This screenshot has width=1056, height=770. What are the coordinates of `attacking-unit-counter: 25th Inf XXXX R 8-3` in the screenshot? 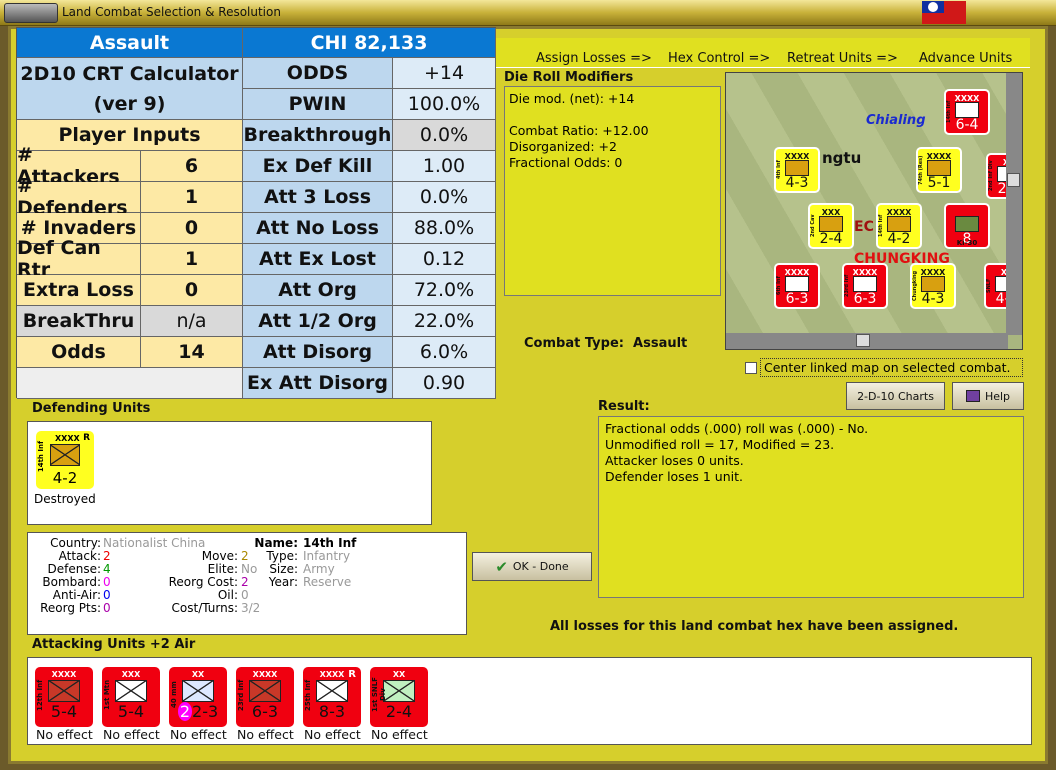 It's located at (332, 697).